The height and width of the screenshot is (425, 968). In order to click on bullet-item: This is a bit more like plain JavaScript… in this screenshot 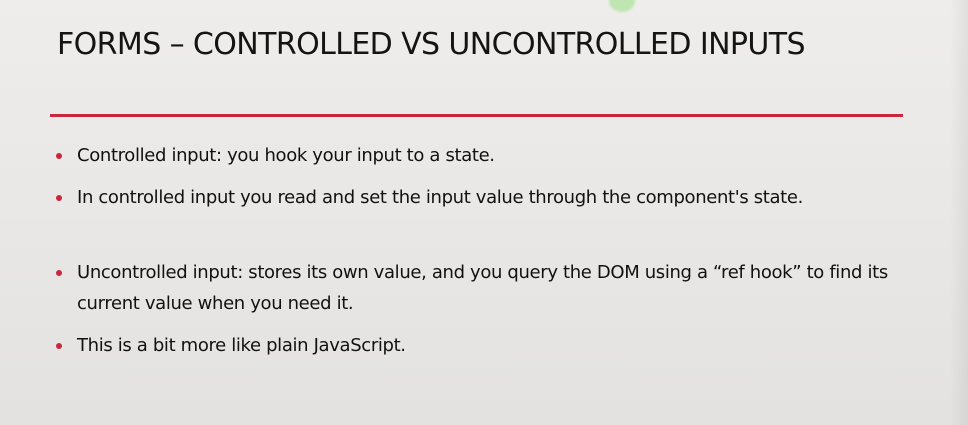, I will do `click(496, 345)`.